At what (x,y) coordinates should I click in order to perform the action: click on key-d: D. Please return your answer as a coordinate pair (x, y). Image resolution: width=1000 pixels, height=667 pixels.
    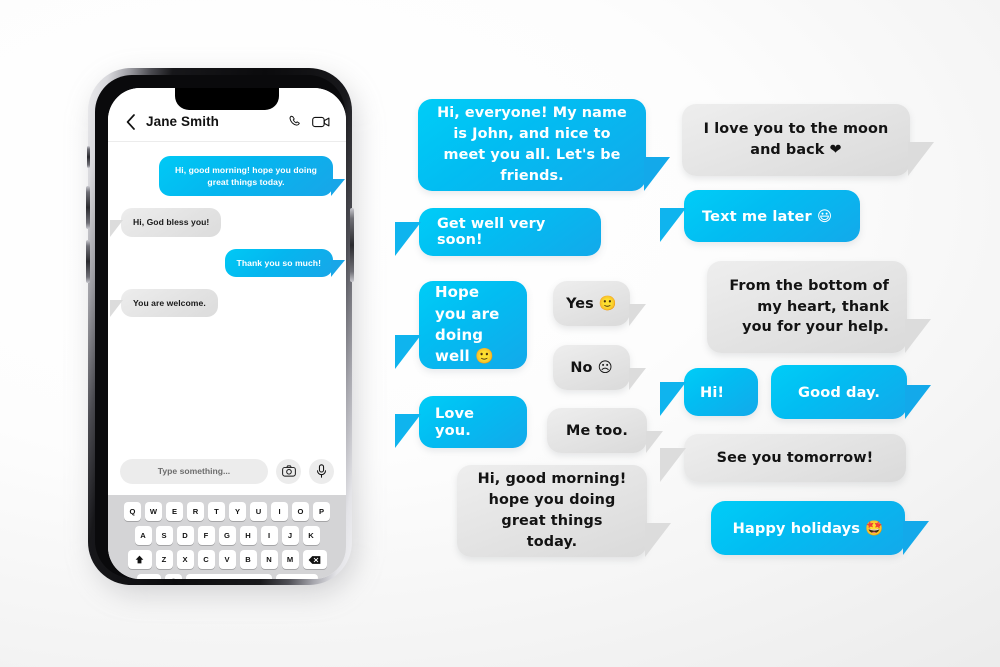
    Looking at the image, I should click on (185, 535).